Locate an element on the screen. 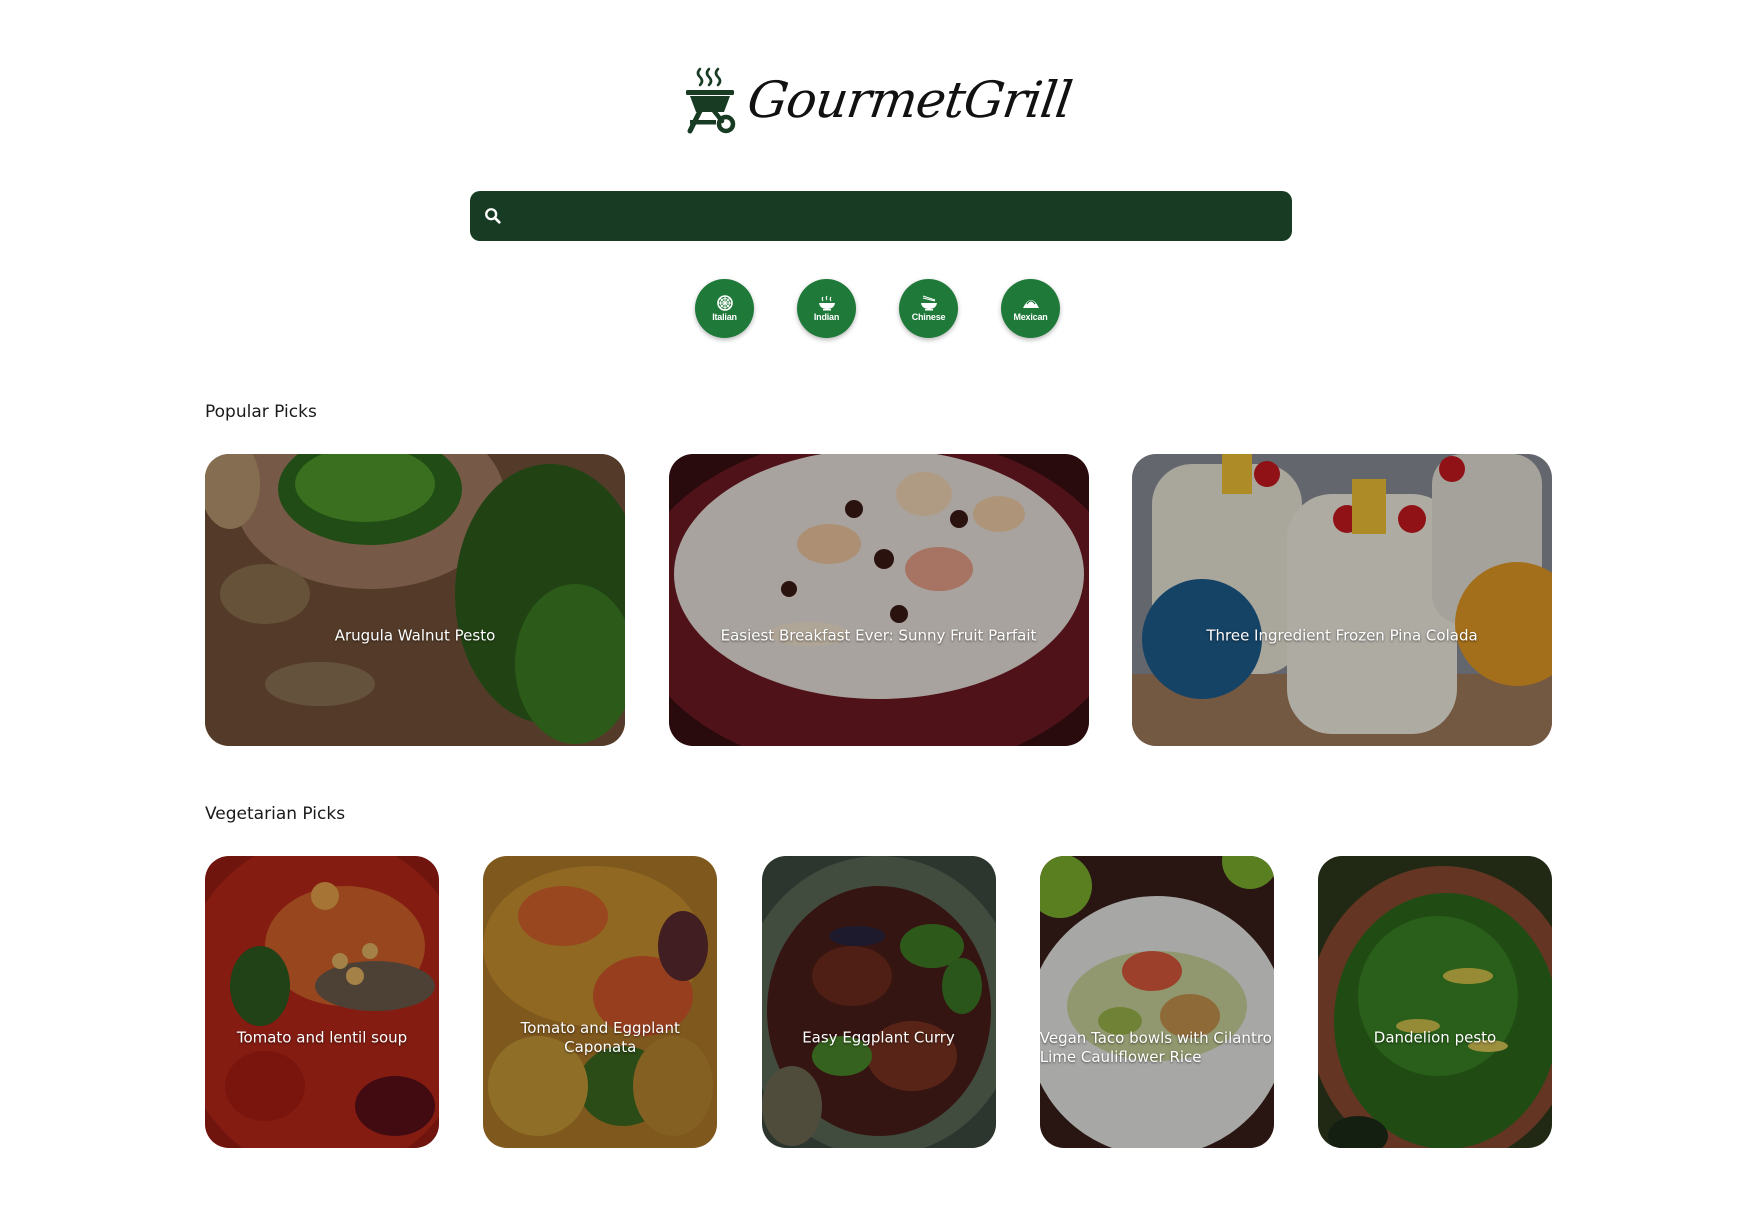  cuisine-label: Mexican is located at coordinates (1030, 317).